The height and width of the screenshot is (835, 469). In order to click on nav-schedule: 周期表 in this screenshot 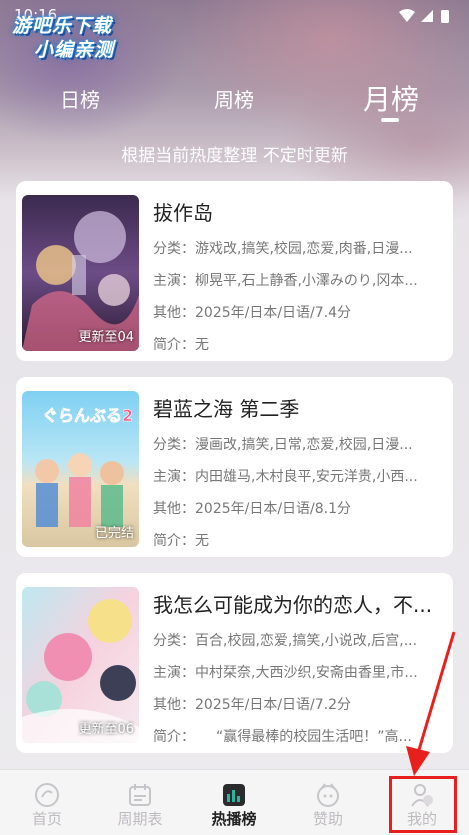, I will do `click(140, 802)`.